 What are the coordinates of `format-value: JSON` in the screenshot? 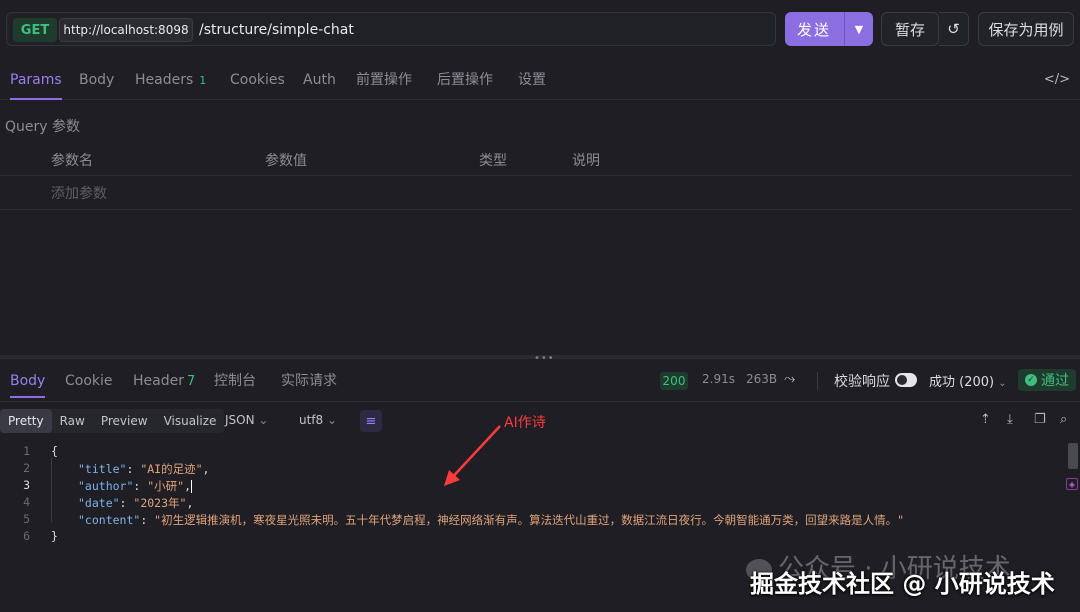 It's located at (240, 420).